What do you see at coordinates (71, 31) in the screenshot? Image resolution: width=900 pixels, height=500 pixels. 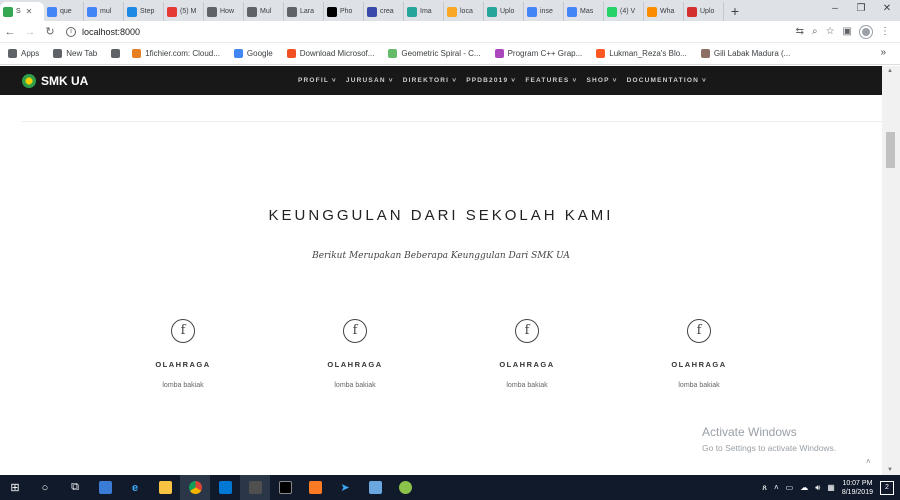 I see `info-icon: i` at bounding box center [71, 31].